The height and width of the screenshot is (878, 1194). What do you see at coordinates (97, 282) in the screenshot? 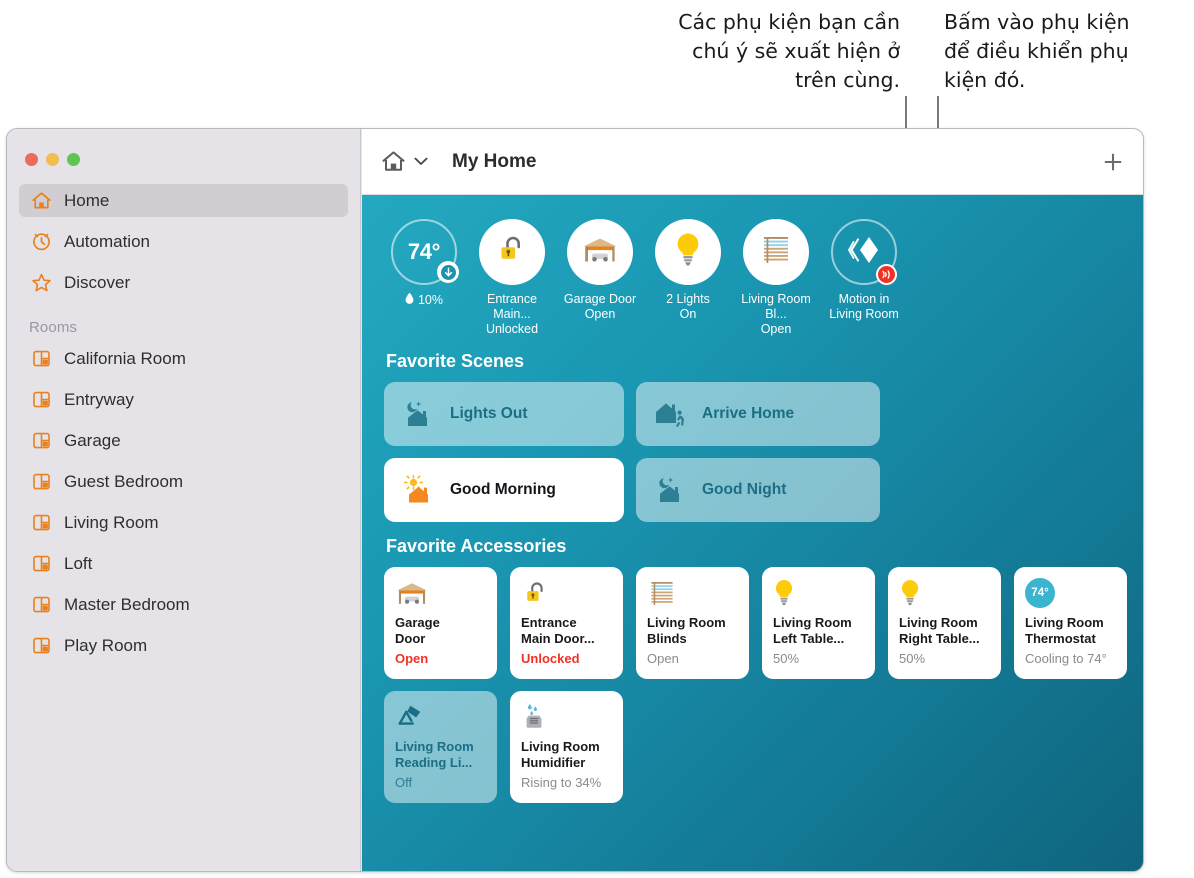
I see `sidebar-item-label: Discover` at bounding box center [97, 282].